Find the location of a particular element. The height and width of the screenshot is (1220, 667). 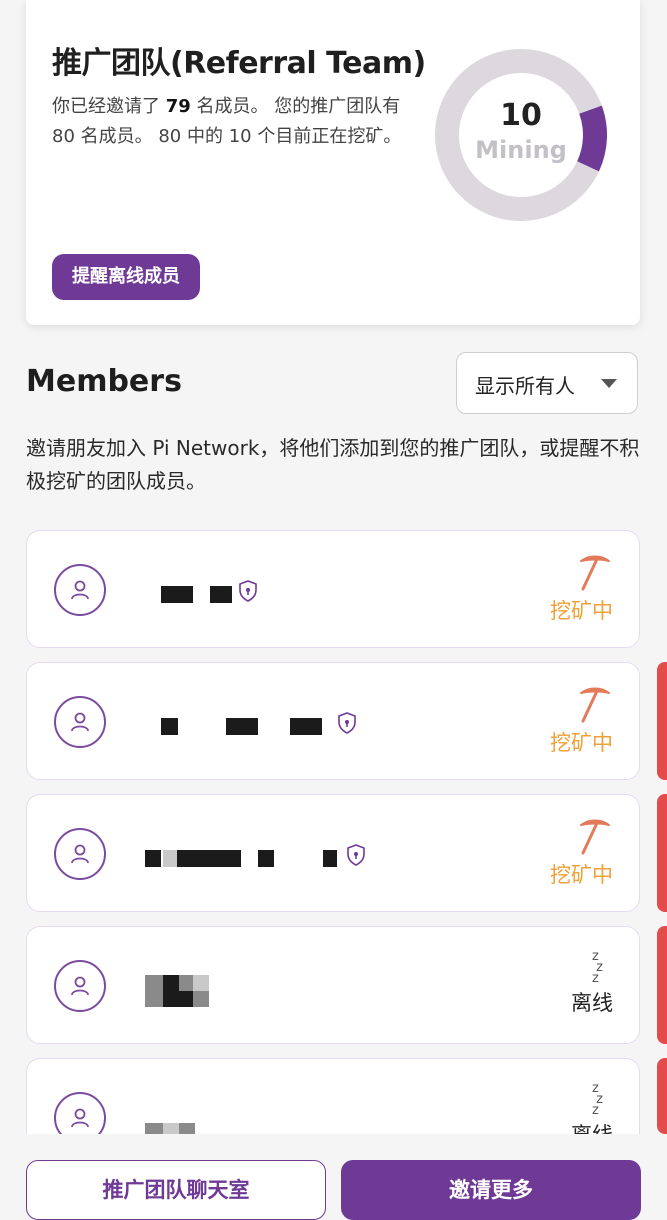

invited-count: 79 is located at coordinates (178, 106).